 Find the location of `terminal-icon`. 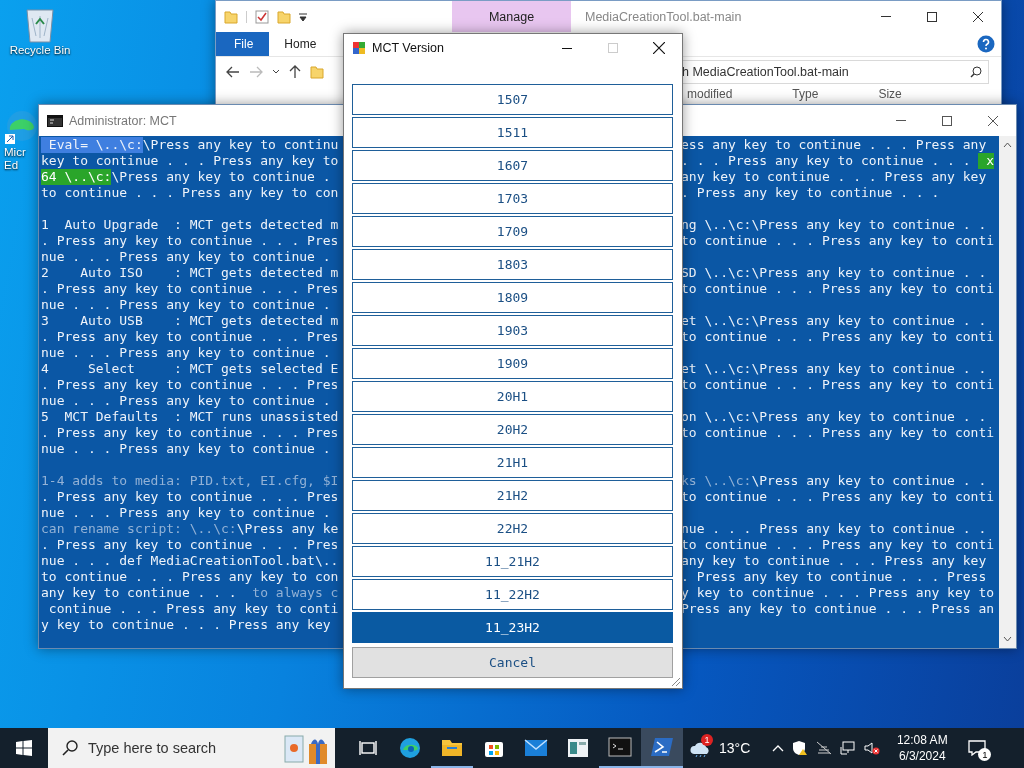

terminal-icon is located at coordinates (620, 747).